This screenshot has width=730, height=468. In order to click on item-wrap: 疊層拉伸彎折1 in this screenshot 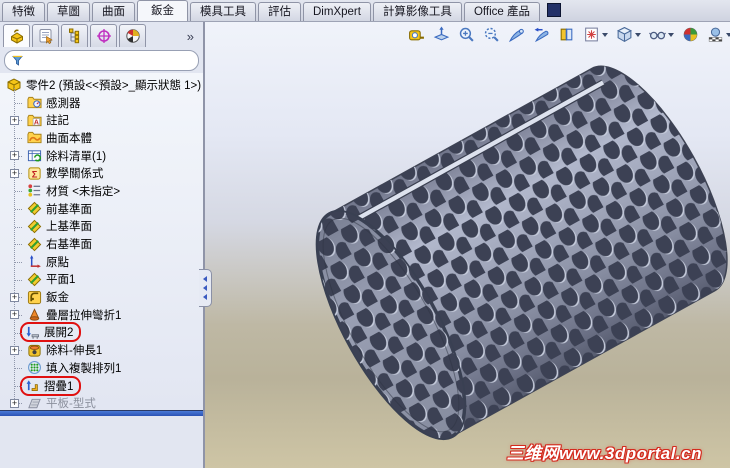, I will do `click(74, 315)`.